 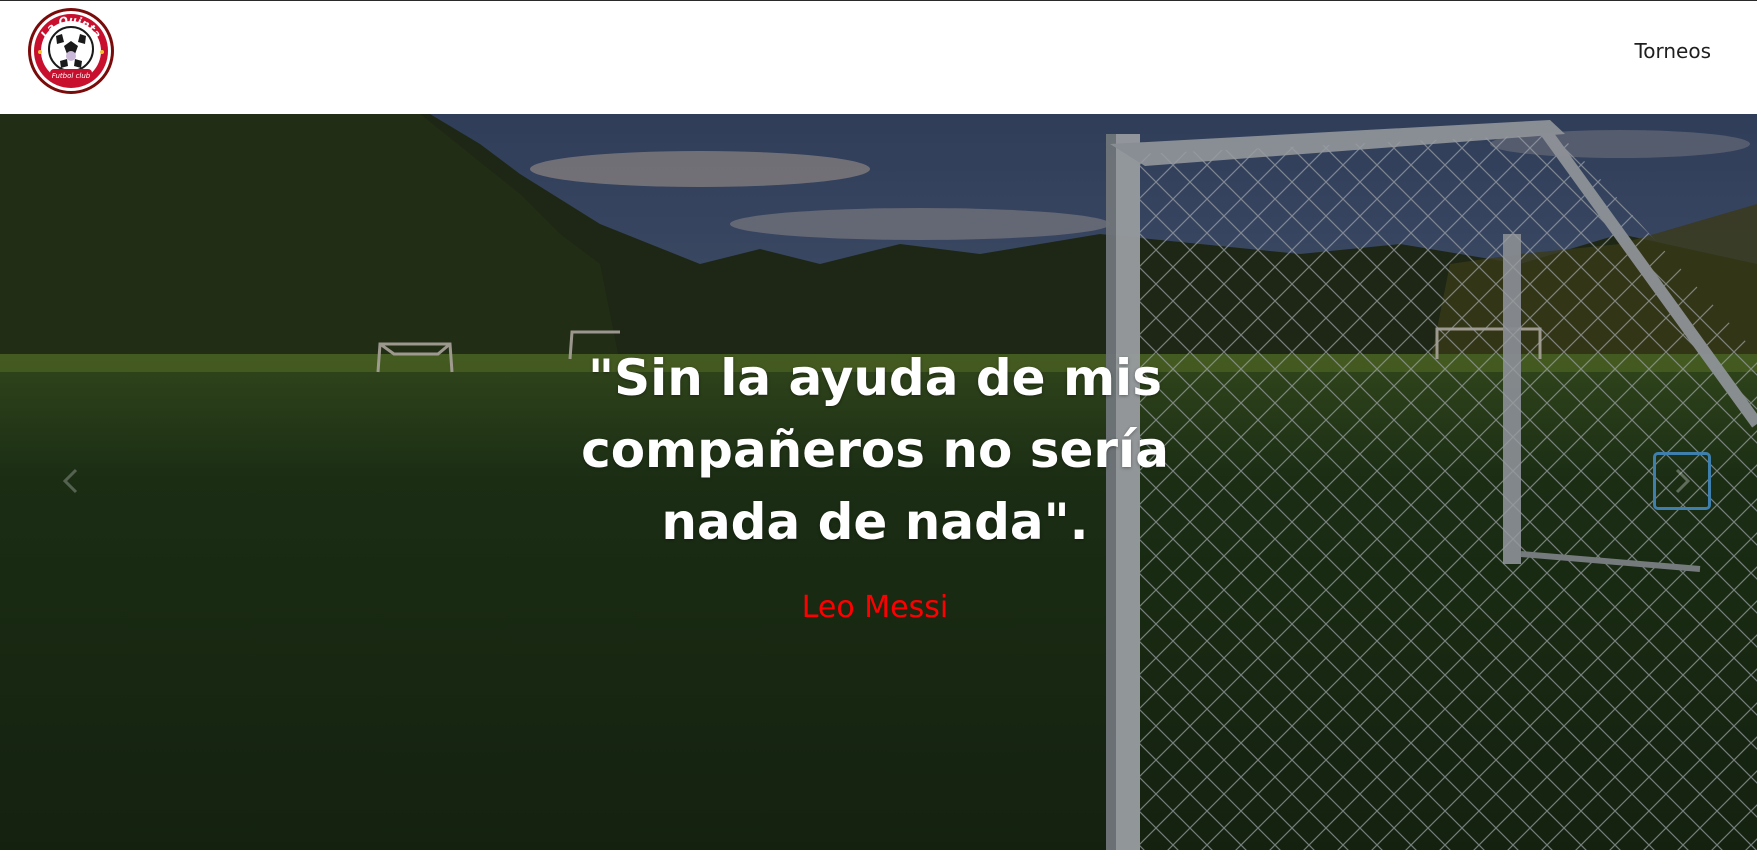 I want to click on page-bottom-edge, so click(x=878, y=852).